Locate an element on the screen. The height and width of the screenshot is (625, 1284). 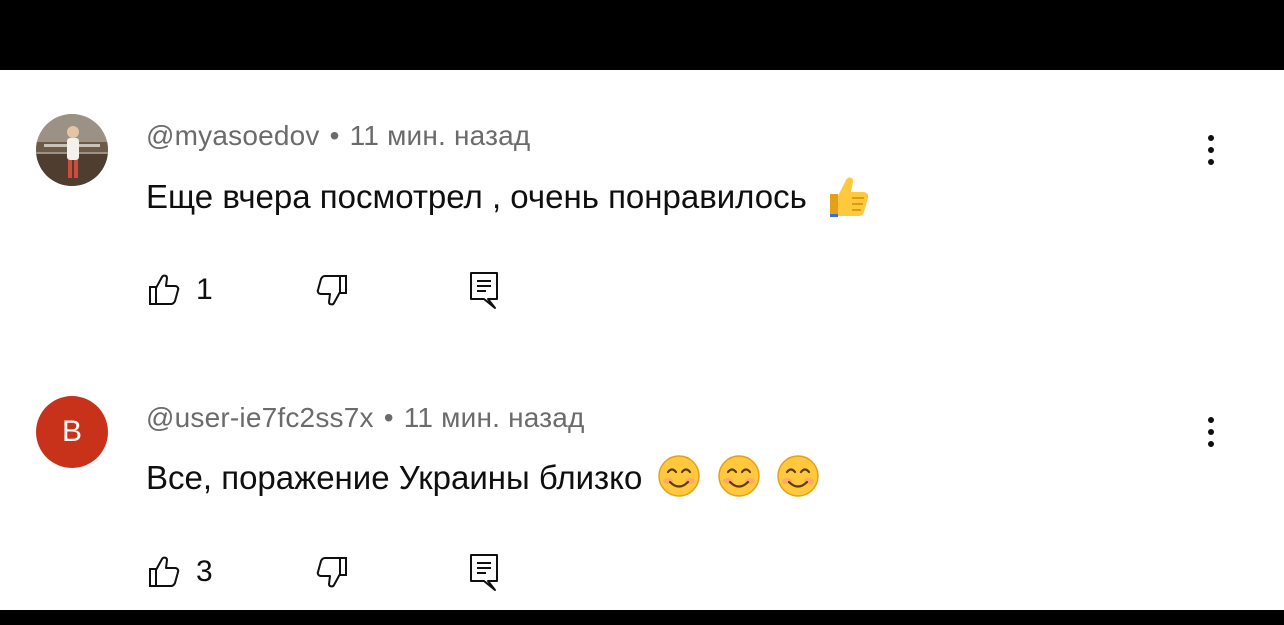
comment-text: Еще вчера посмотрел , очень понравилось is located at coordinates (509, 199).